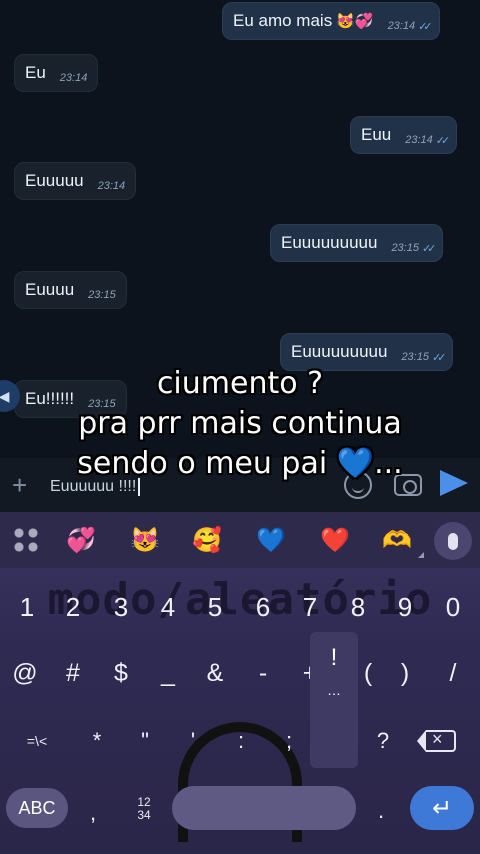  I want to click on key-question: ?, so click(383, 741).